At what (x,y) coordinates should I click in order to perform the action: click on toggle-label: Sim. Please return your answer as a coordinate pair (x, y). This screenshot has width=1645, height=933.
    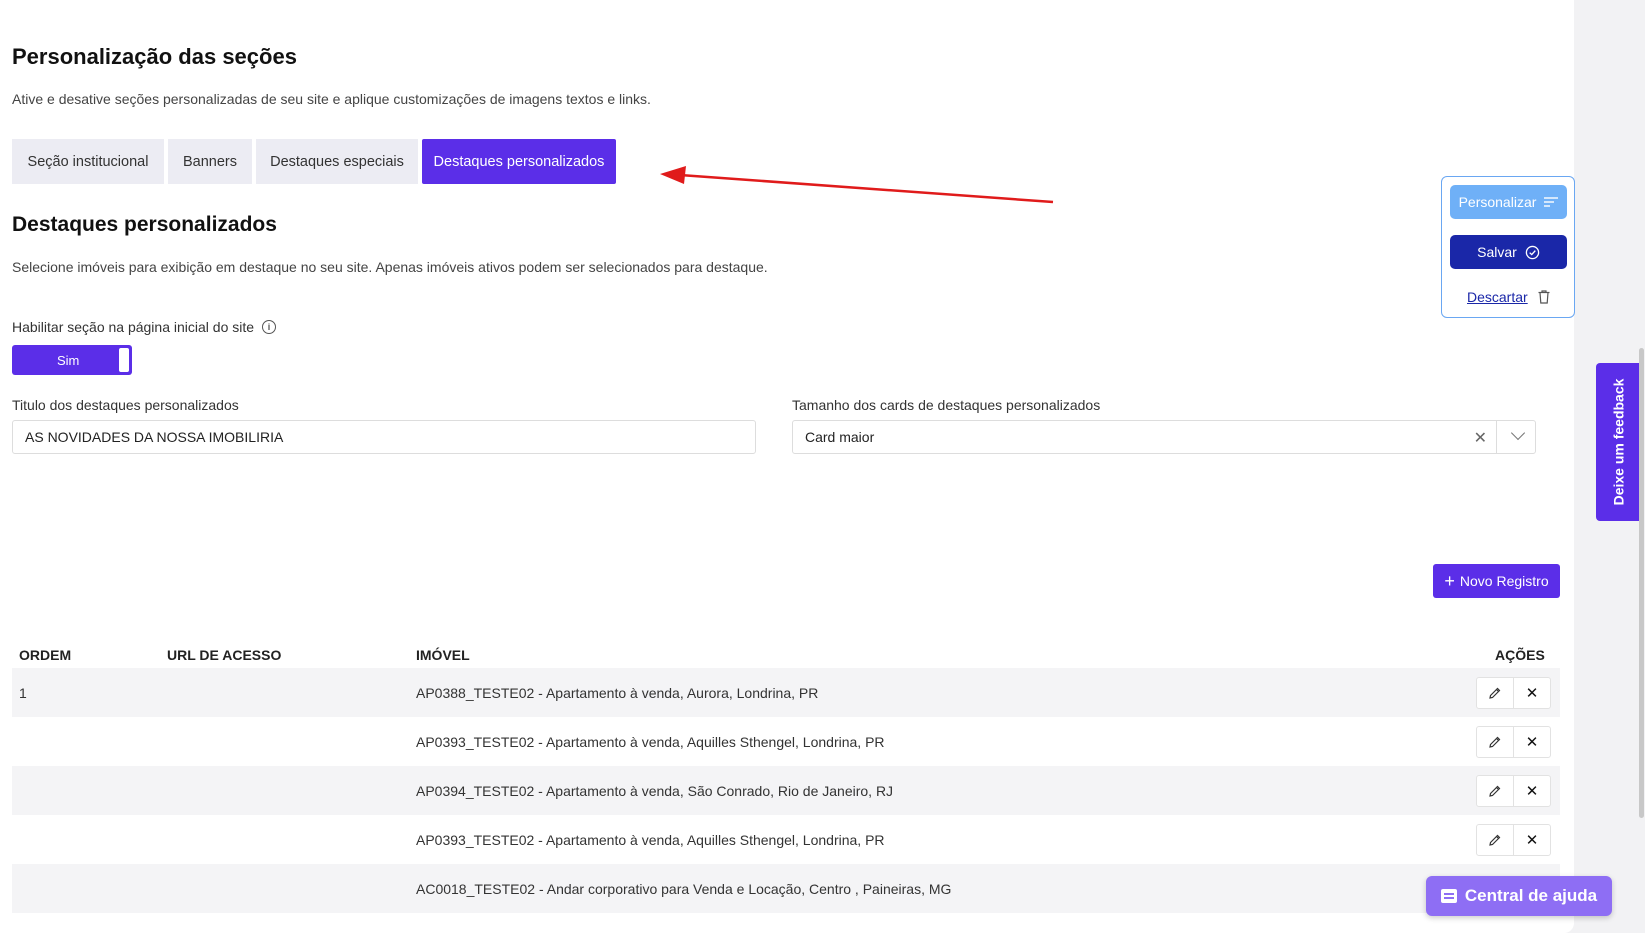
    Looking at the image, I should click on (68, 360).